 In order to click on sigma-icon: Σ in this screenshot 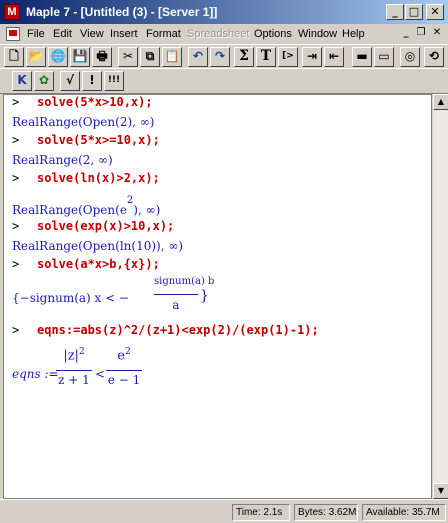, I will do `click(244, 57)`.